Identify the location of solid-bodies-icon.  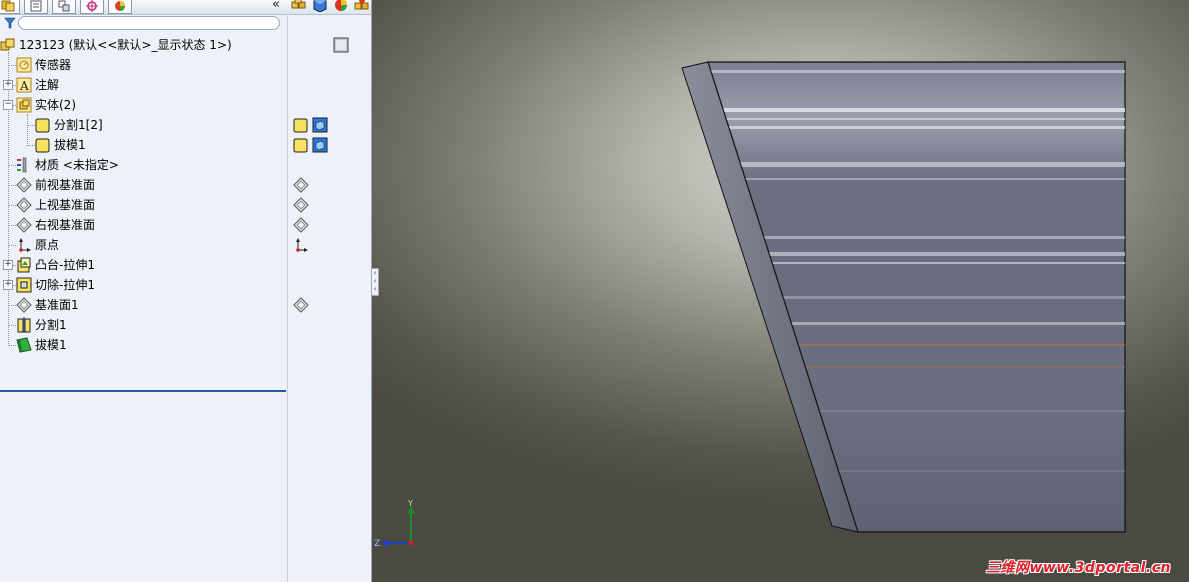
(24, 105).